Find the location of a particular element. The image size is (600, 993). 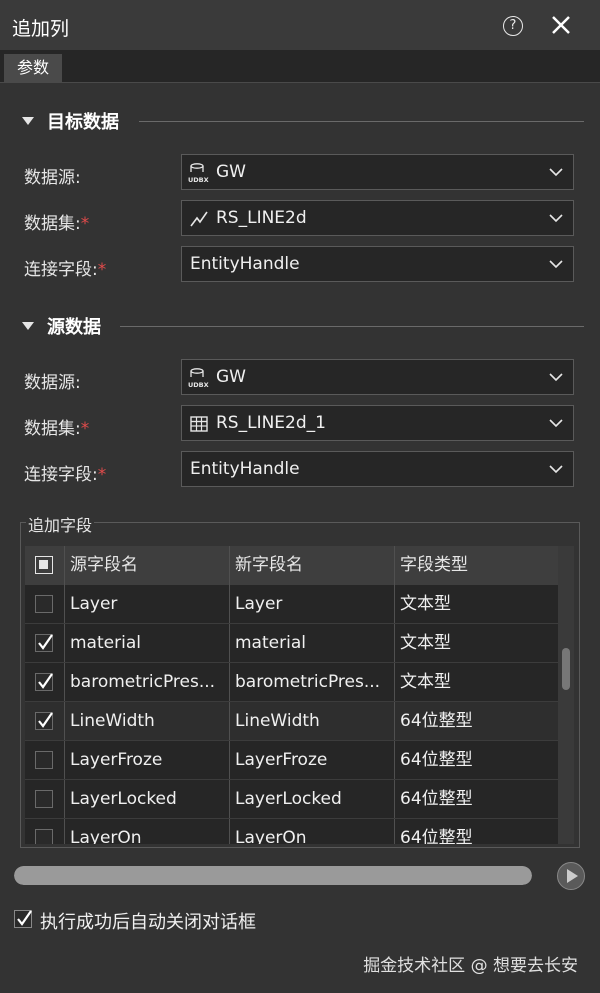

source-field-cell: LineWidth is located at coordinates (112, 721).